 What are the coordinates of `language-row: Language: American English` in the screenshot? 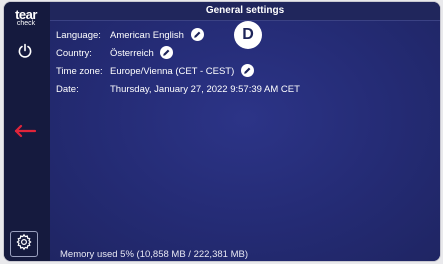 It's located at (130, 35).